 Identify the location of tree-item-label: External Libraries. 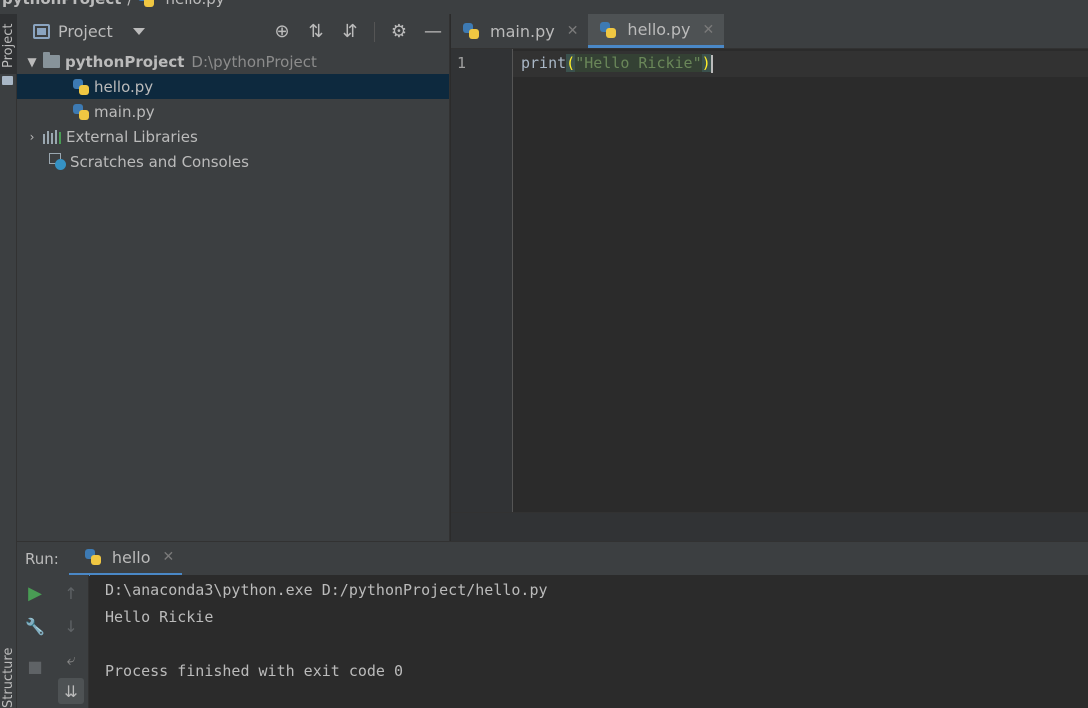
(132, 136).